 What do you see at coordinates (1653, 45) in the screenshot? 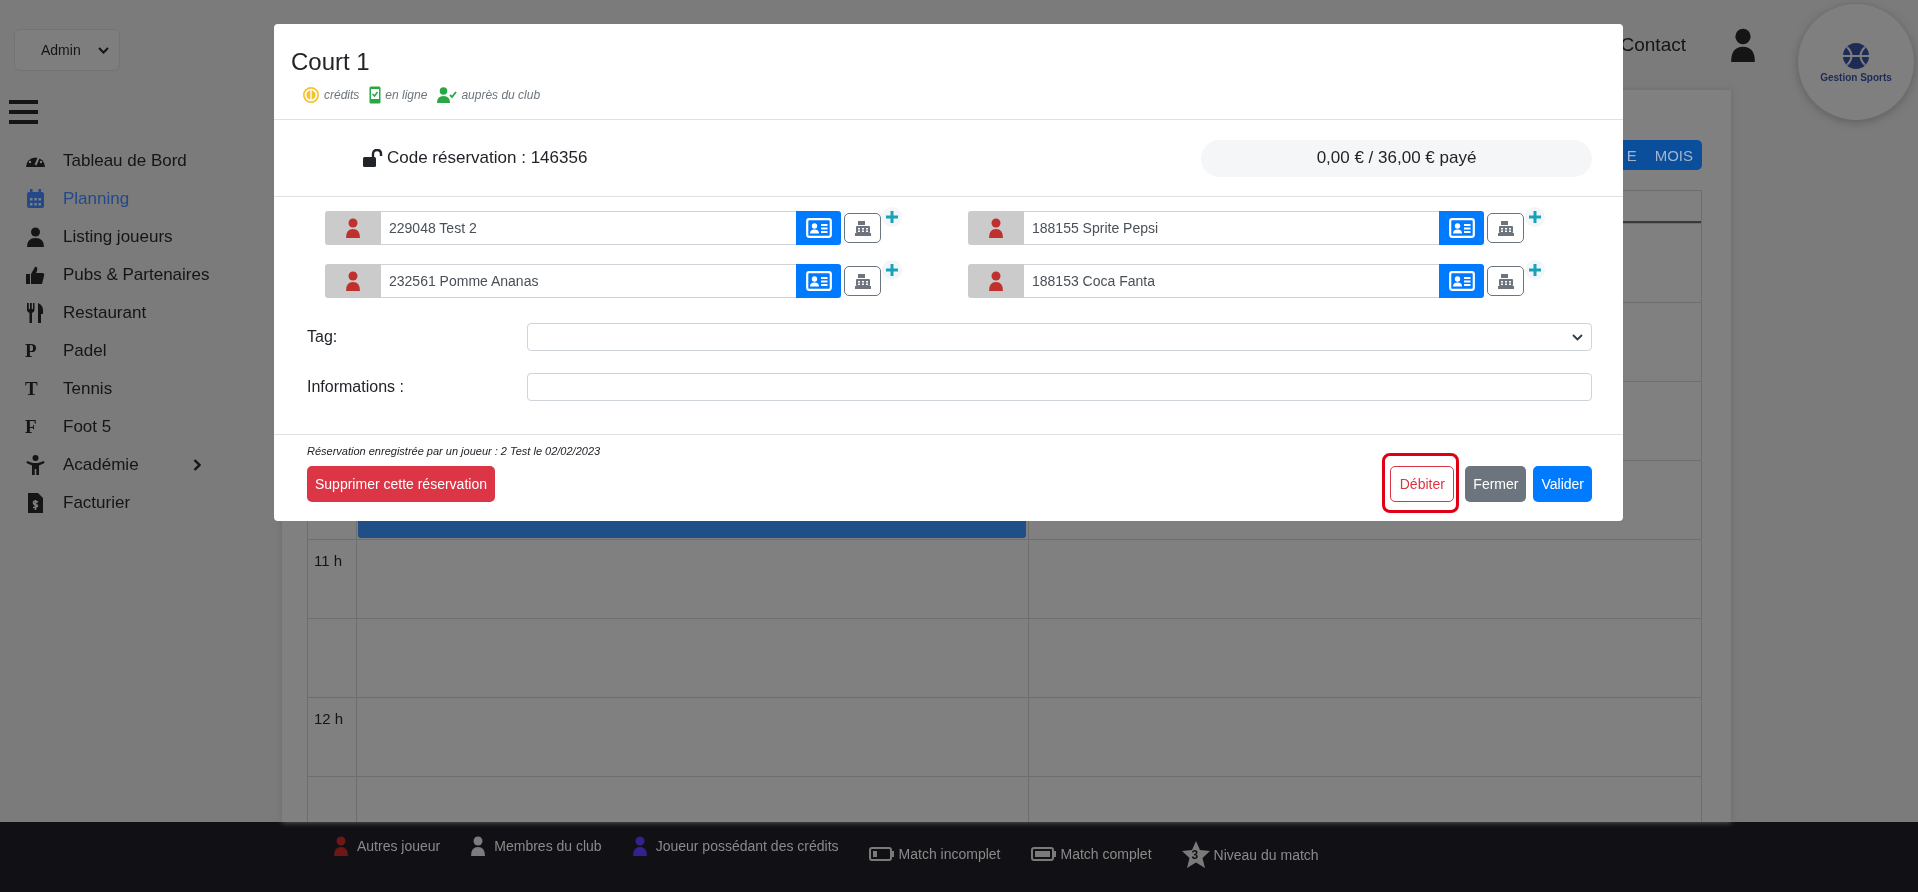
I see `contact-link: Contact` at bounding box center [1653, 45].